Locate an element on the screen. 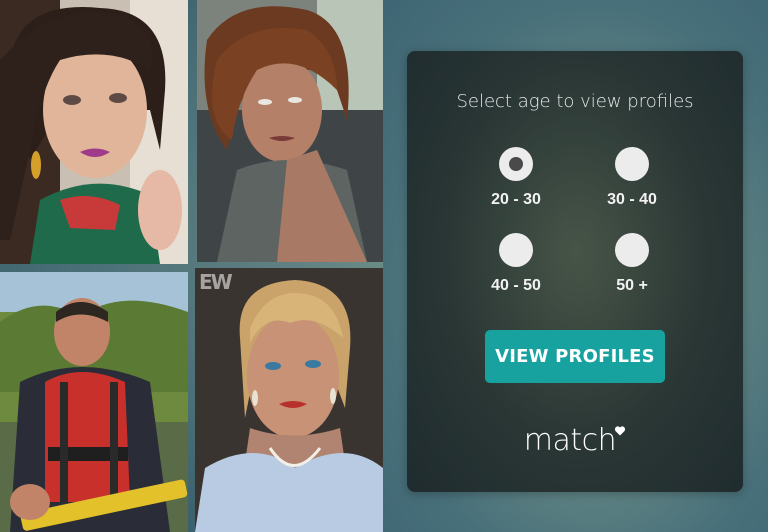 Image resolution: width=768 pixels, height=532 pixels. match-logo: match is located at coordinates (575, 440).